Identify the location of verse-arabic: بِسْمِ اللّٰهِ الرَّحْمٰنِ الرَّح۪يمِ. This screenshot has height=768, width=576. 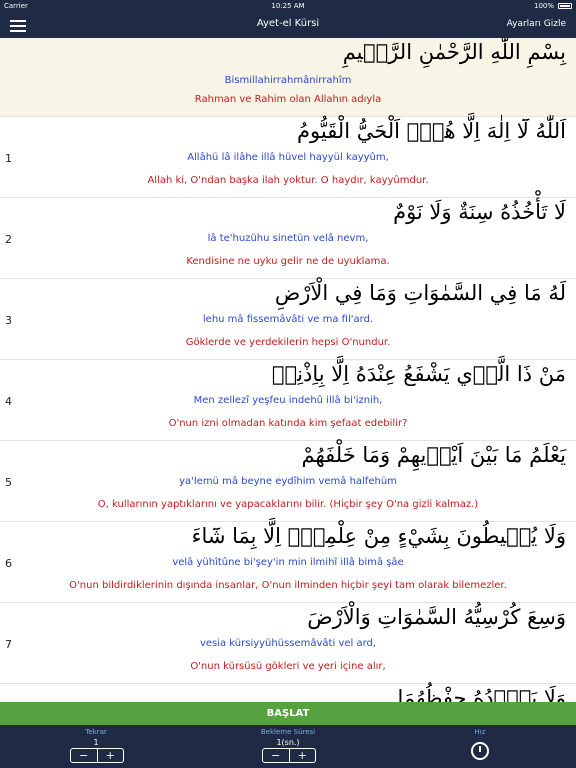
(454, 52).